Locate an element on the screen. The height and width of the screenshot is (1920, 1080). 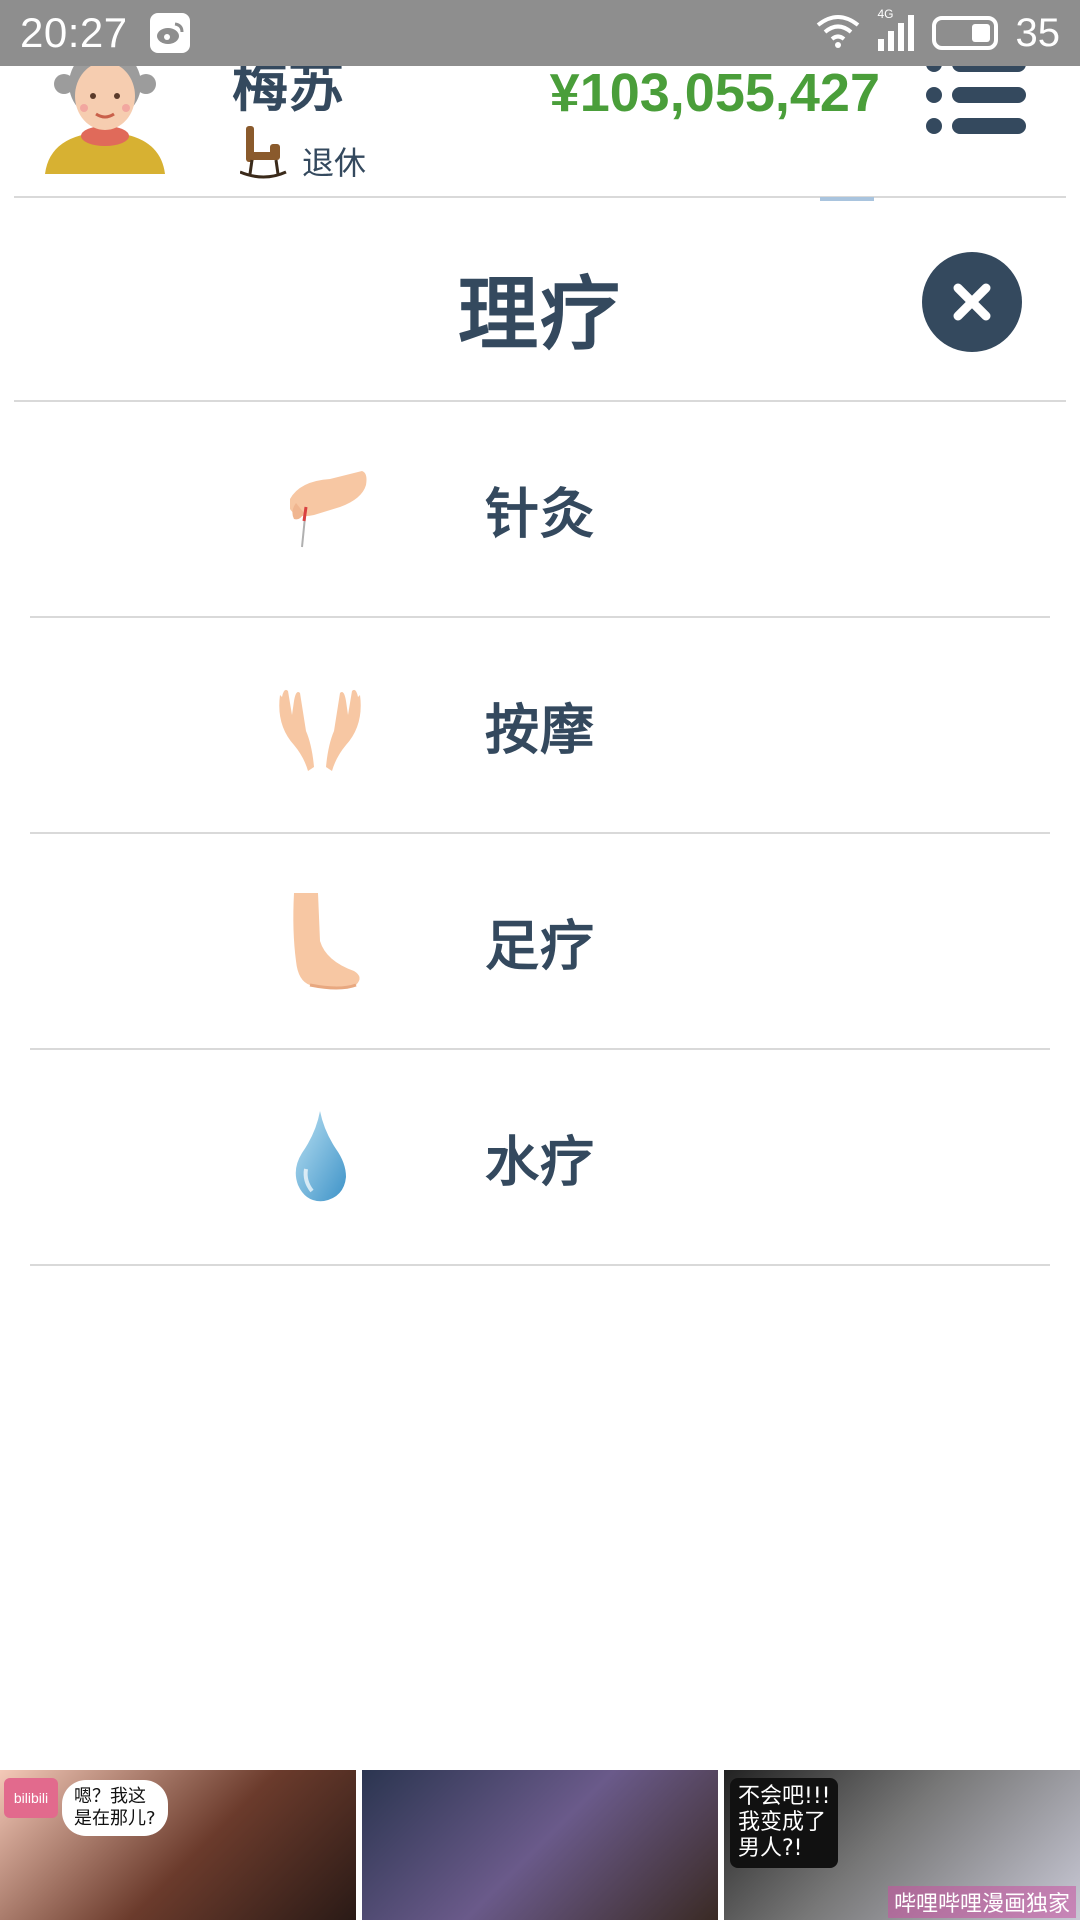
close-icon is located at coordinates (972, 302).